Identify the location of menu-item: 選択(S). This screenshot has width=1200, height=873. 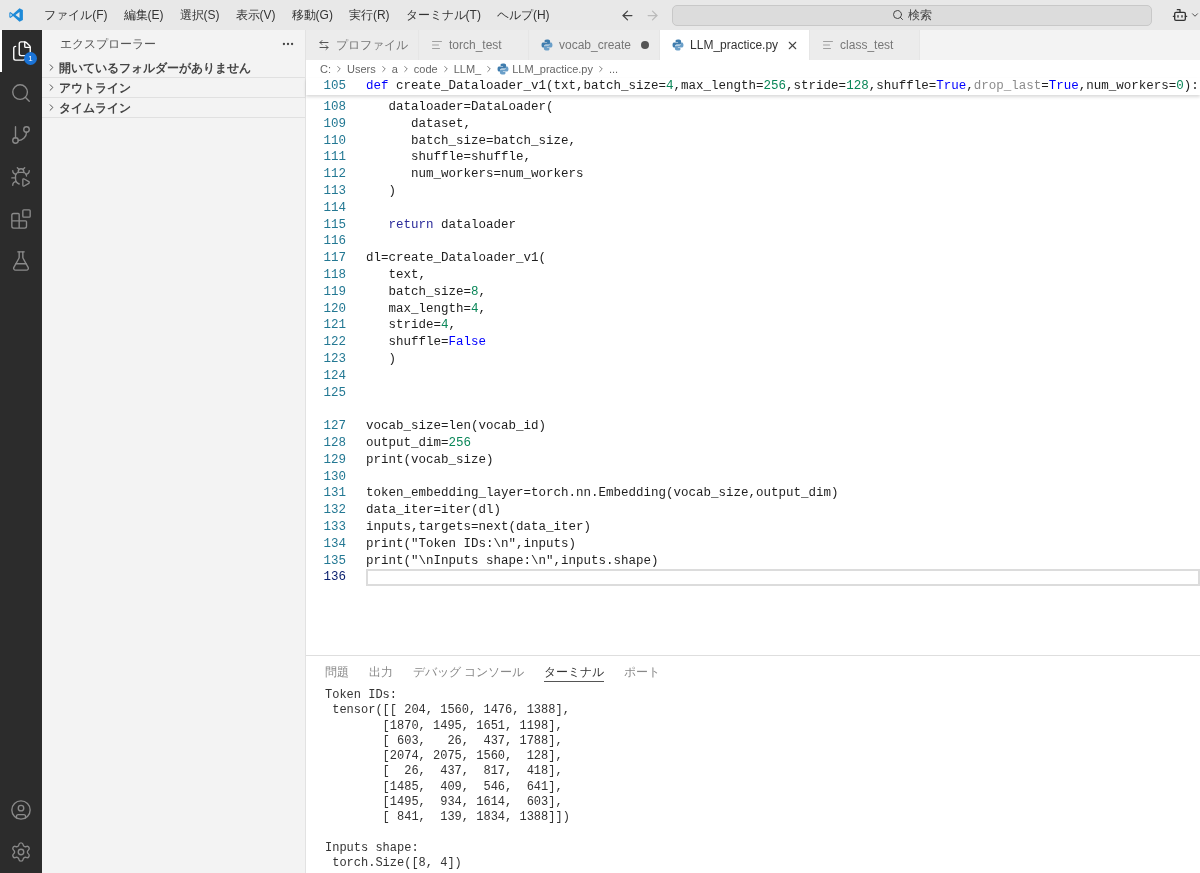
(199, 15).